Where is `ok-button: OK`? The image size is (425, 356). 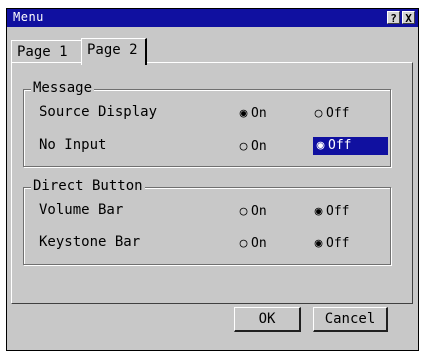 ok-button: OK is located at coordinates (267, 319).